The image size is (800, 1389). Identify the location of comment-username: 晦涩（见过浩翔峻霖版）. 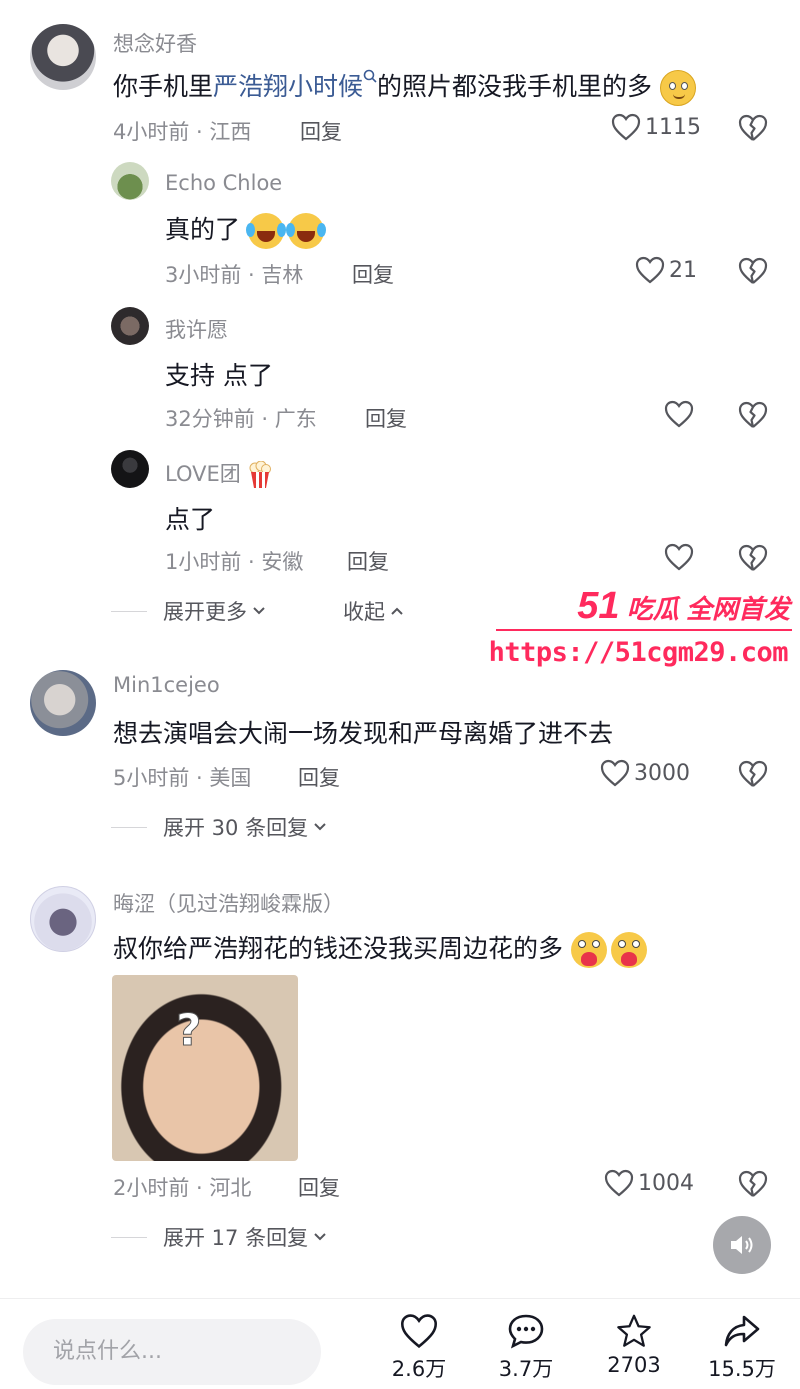
(228, 903).